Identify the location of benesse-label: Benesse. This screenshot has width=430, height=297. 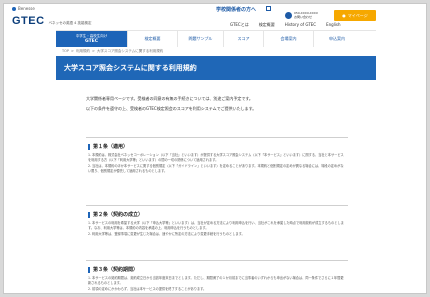
(26, 8).